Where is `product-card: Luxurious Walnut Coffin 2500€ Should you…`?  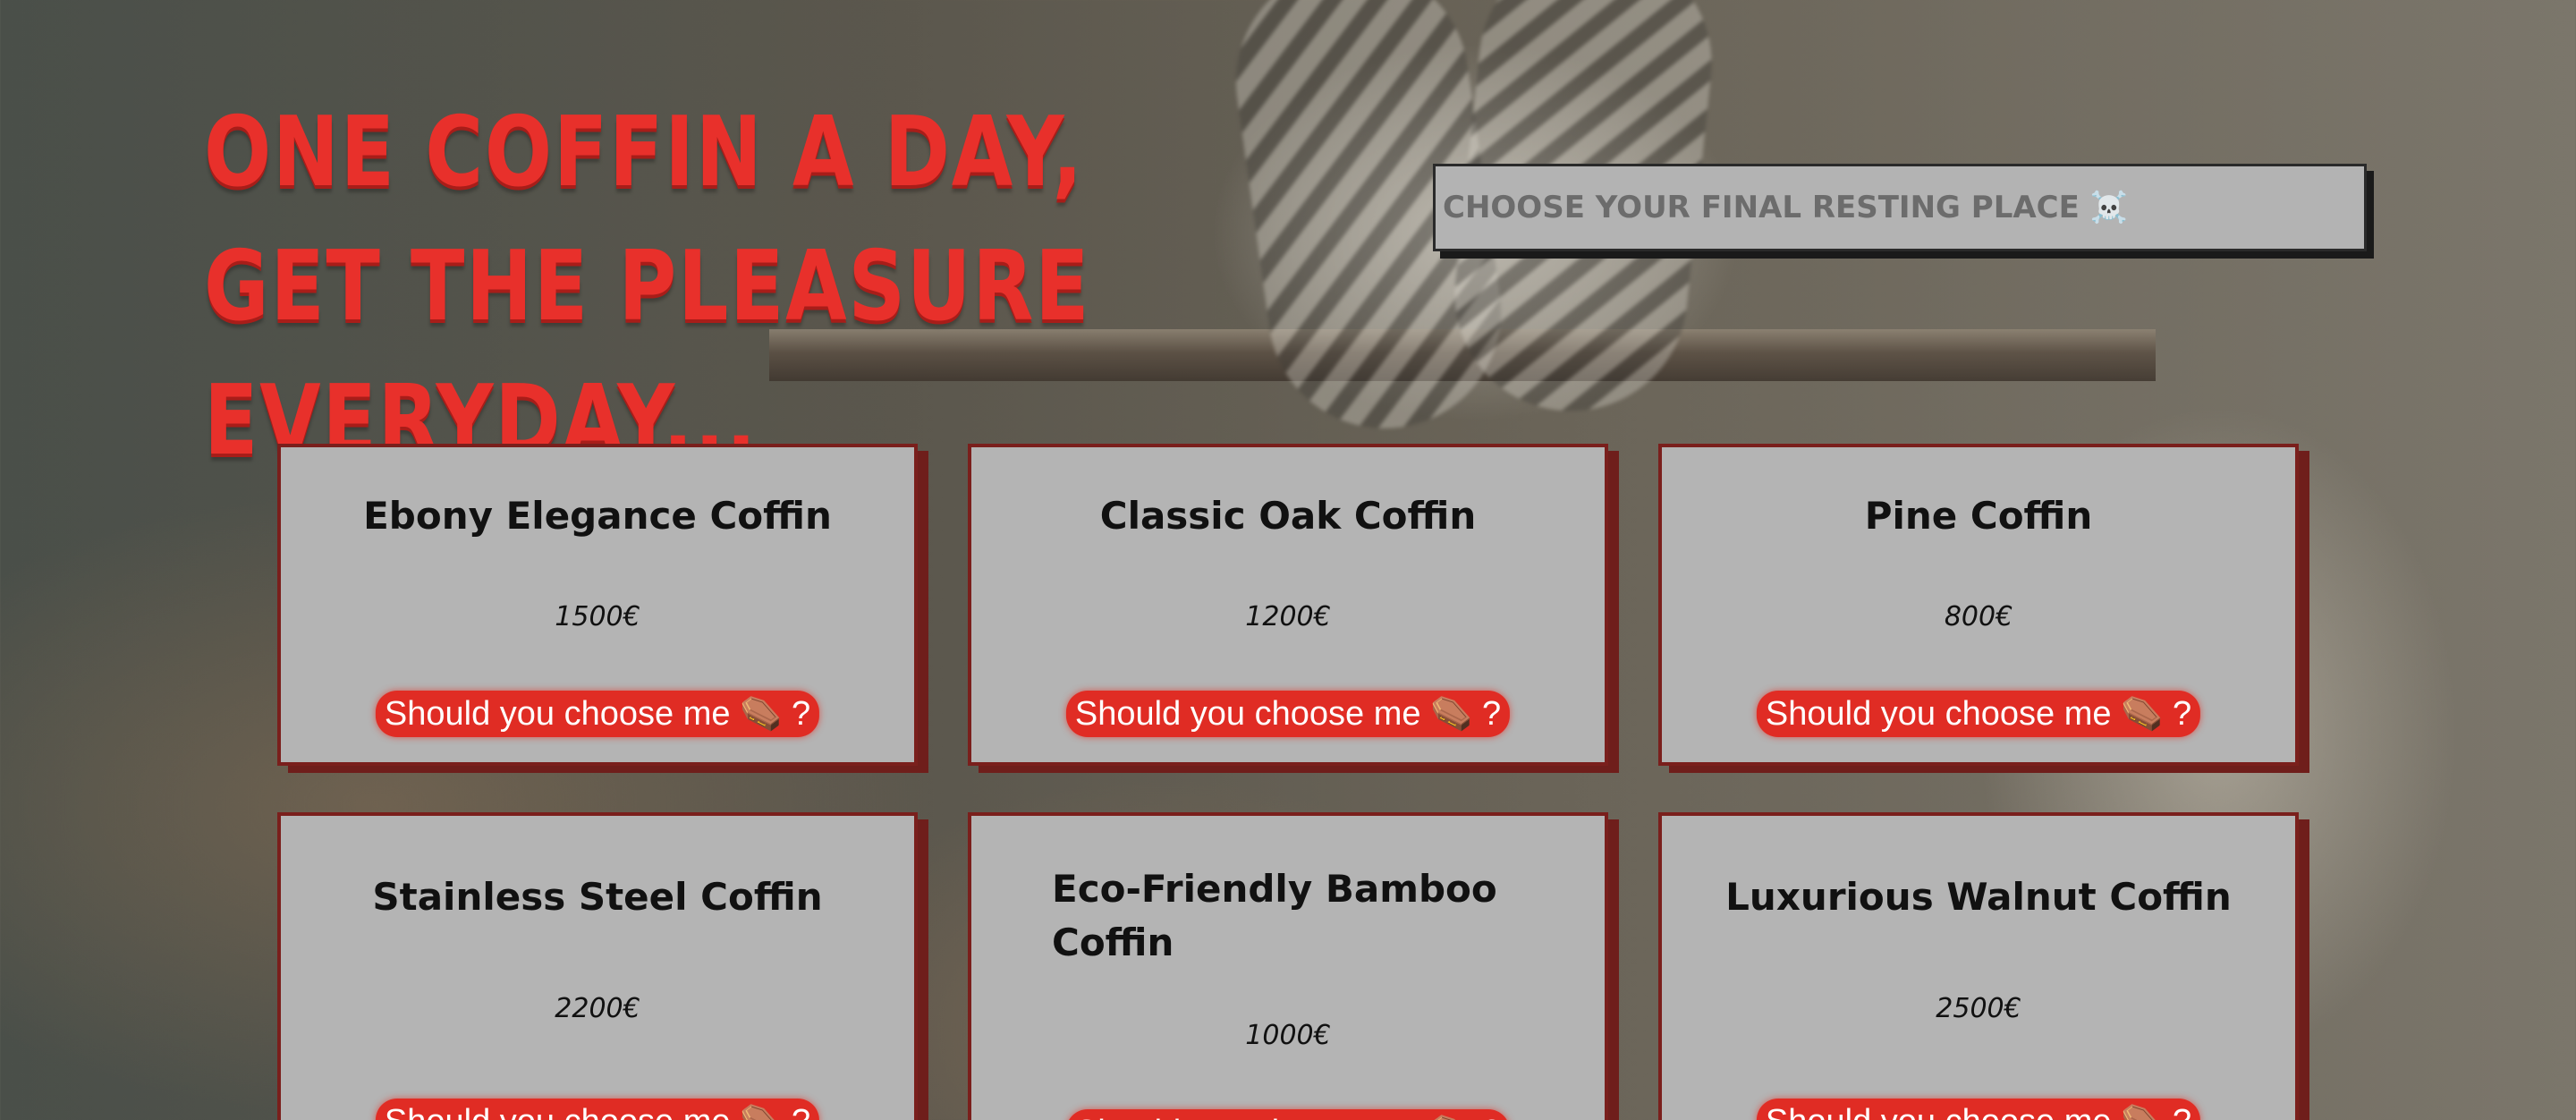
product-card: Luxurious Walnut Coffin 2500€ Should you… is located at coordinates (1978, 966).